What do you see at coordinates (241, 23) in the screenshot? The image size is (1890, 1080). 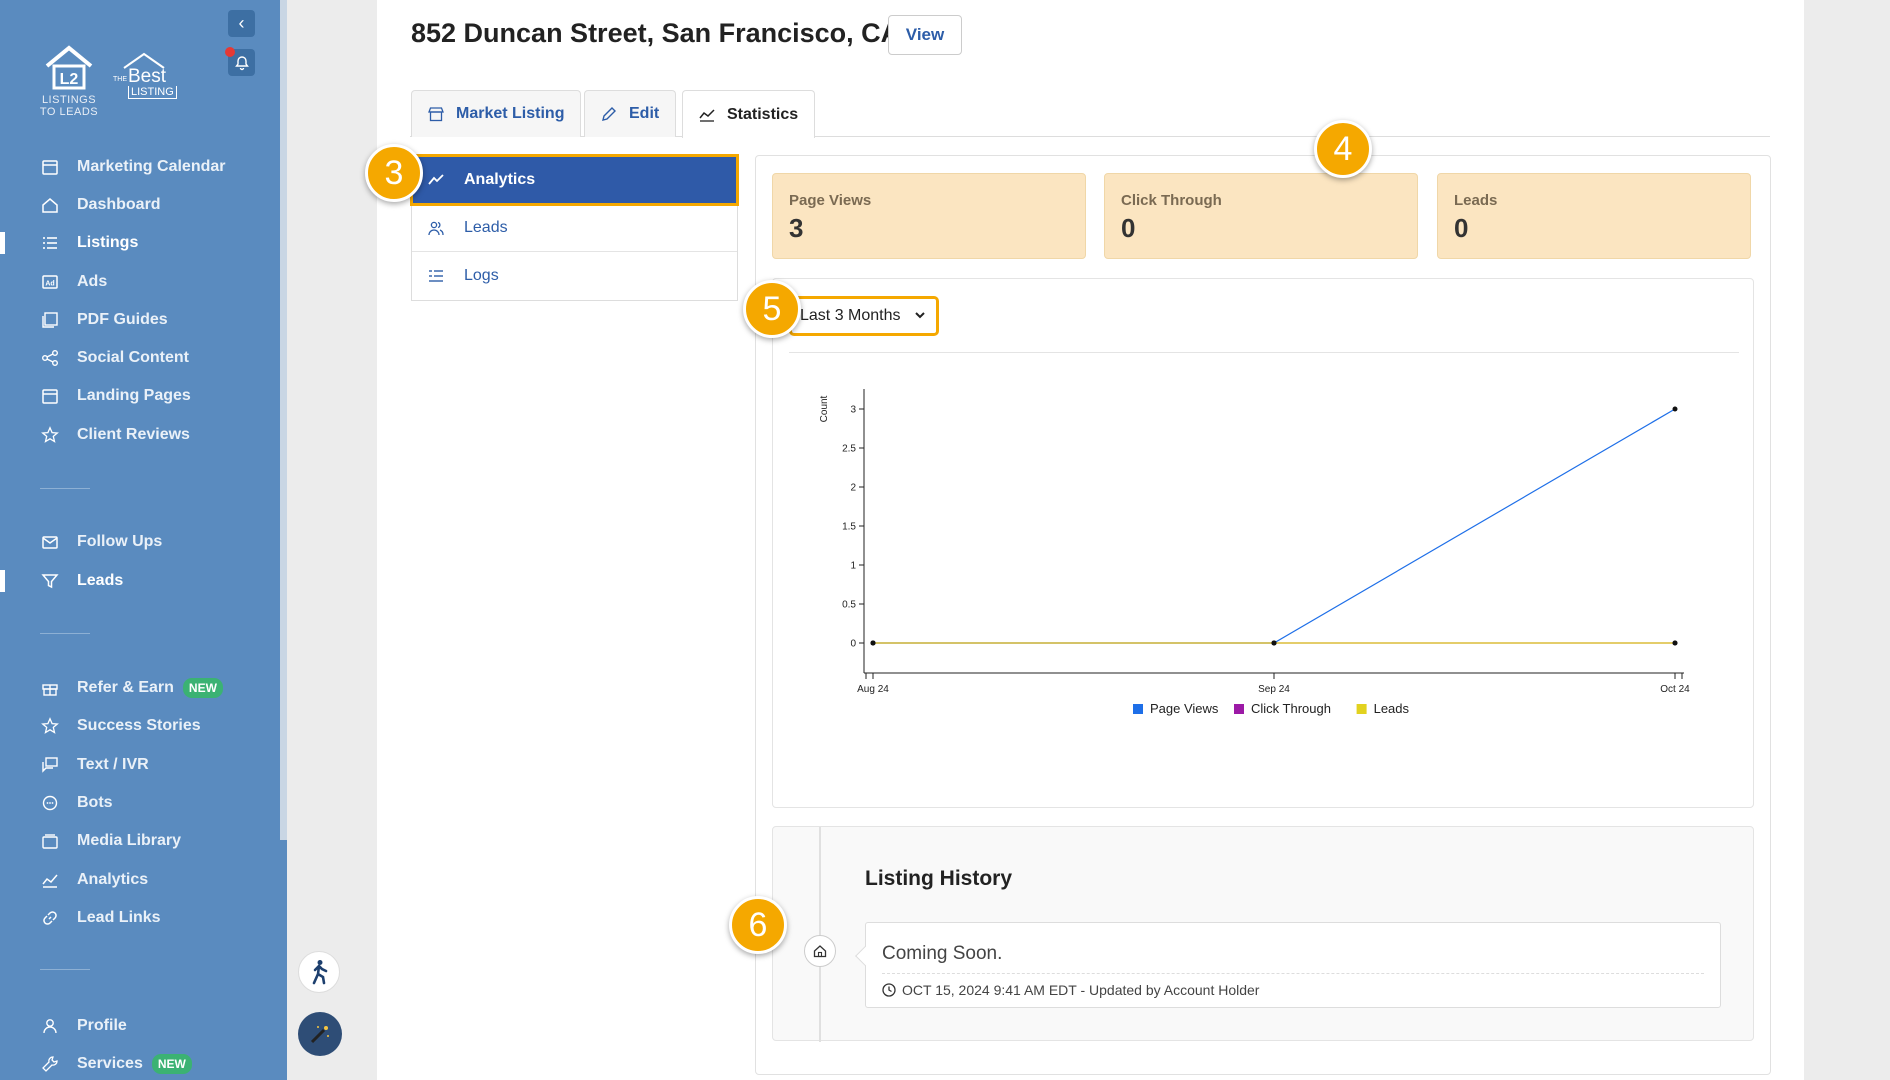 I see `collapse-sidebar-button: ‹` at bounding box center [241, 23].